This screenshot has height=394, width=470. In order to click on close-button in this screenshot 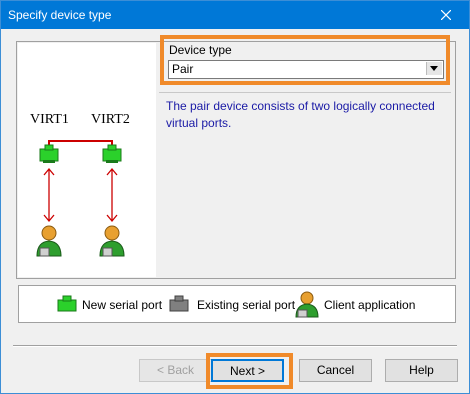, I will do `click(446, 15)`.